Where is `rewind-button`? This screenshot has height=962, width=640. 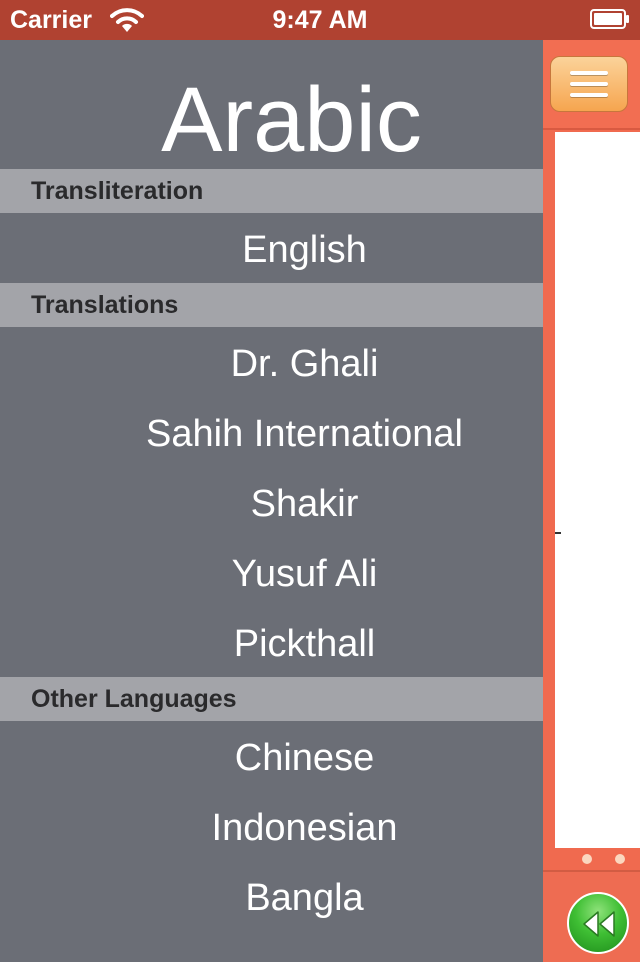
rewind-button is located at coordinates (598, 923).